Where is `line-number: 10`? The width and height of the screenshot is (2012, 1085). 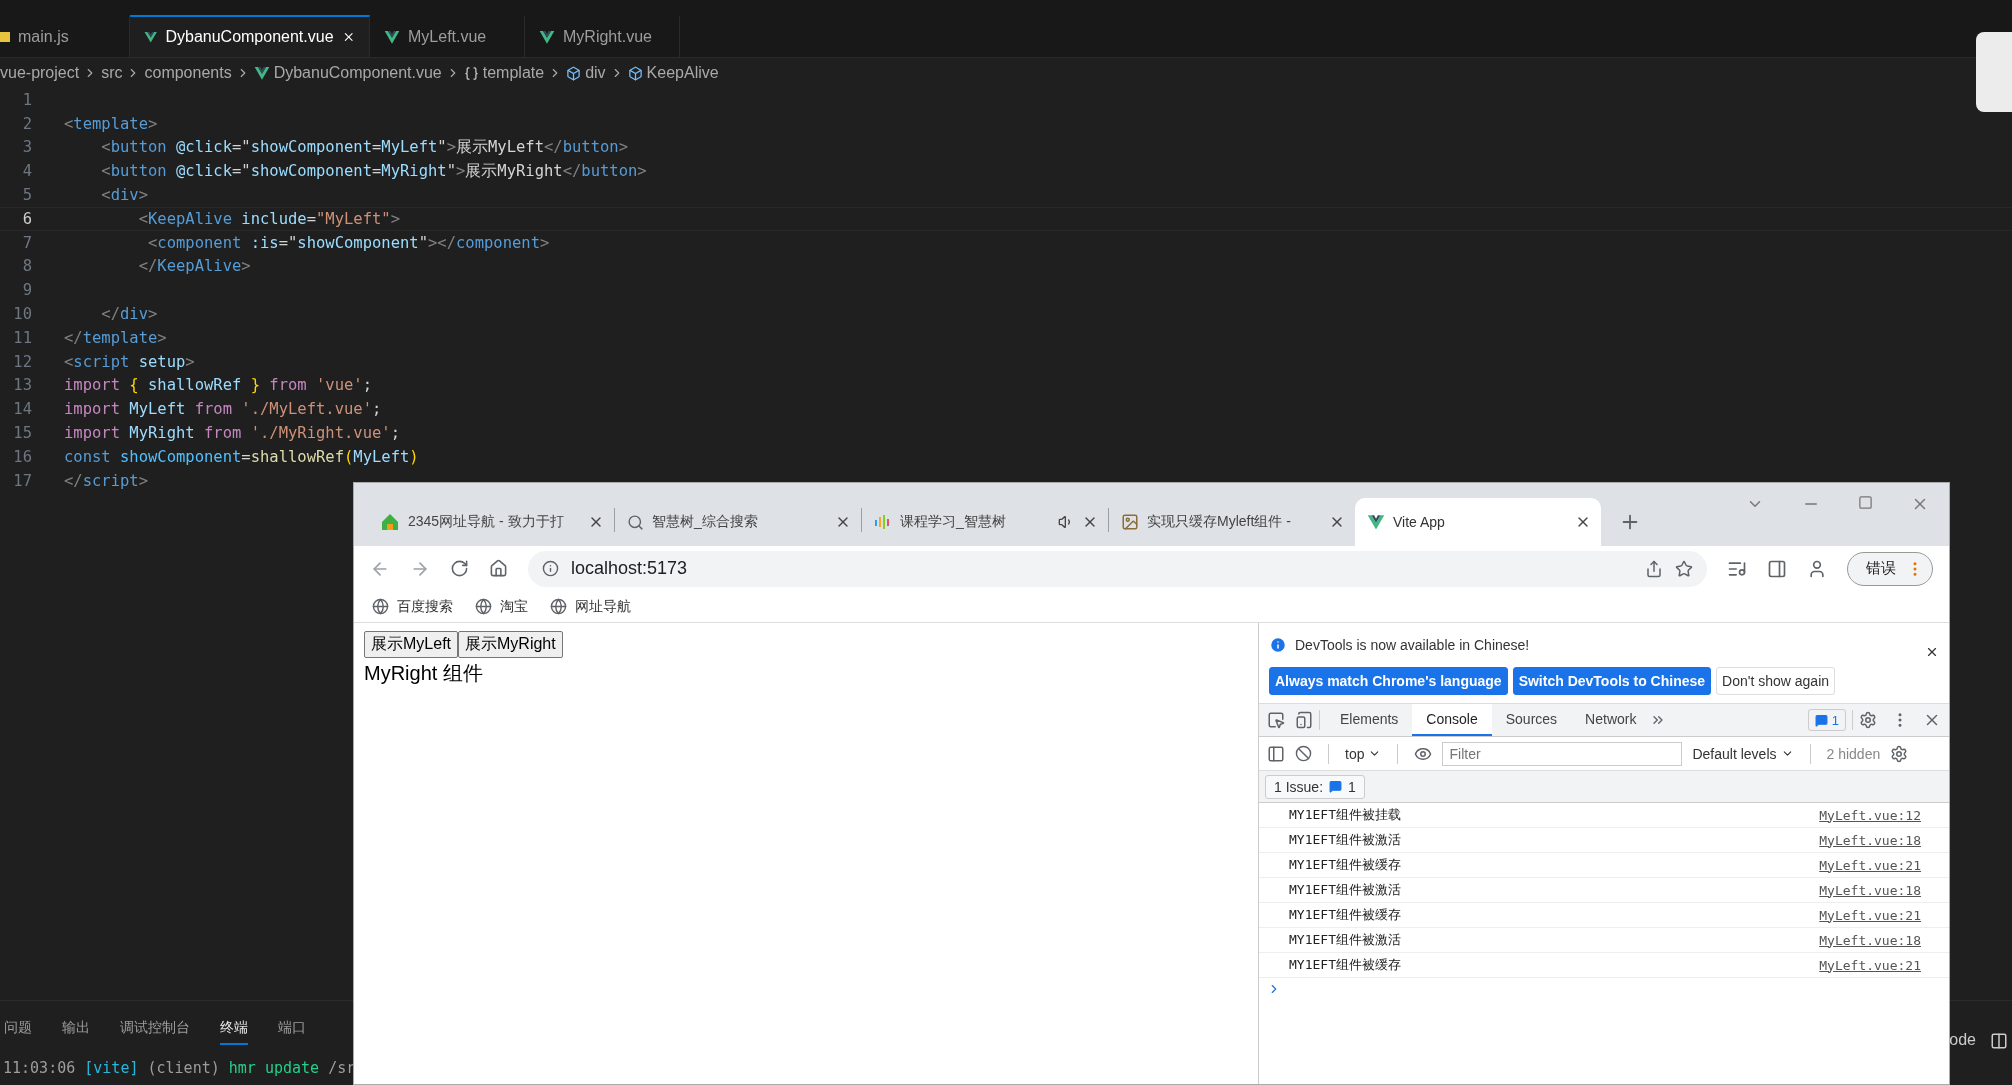 line-number: 10 is located at coordinates (22, 314).